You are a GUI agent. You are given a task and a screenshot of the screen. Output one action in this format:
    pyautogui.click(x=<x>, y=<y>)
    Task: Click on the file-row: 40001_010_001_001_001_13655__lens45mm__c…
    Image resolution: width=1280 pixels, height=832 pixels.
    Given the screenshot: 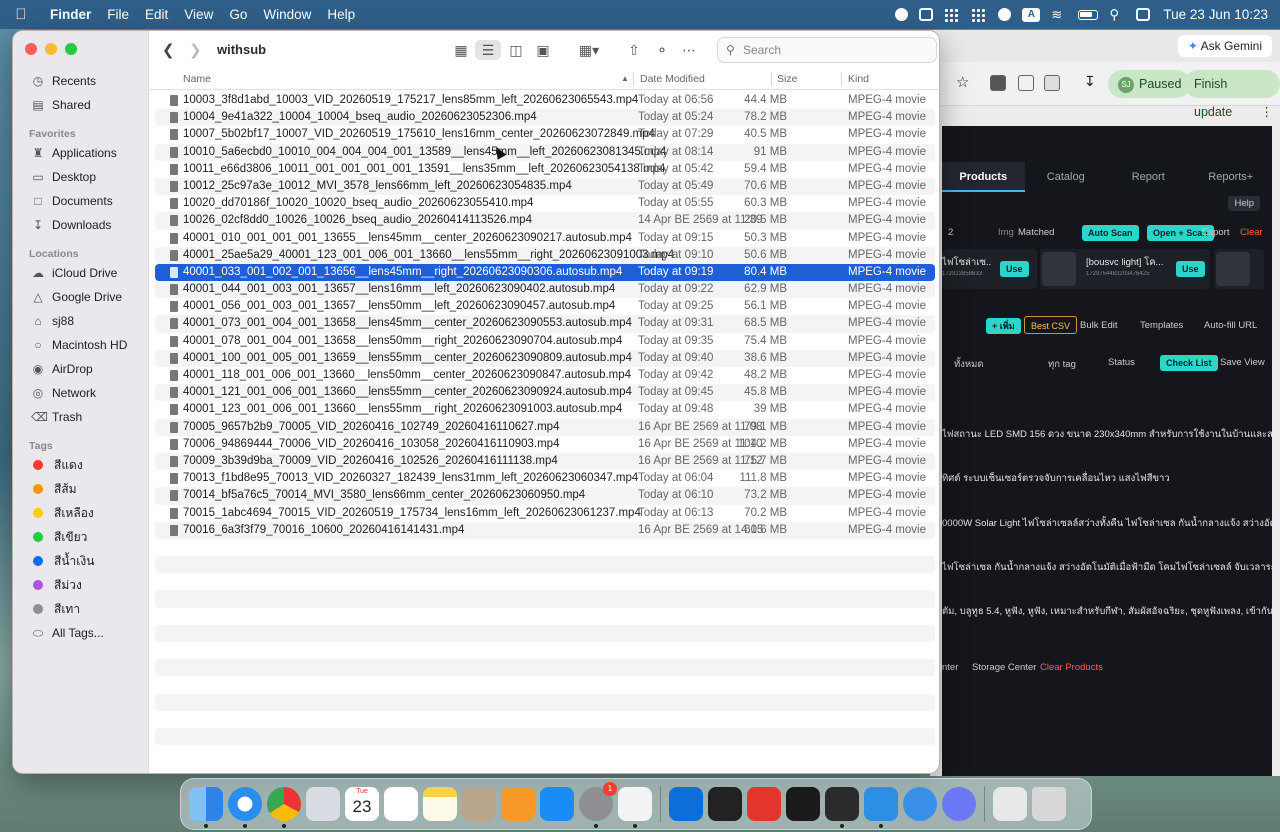 What is the action you would take?
    pyautogui.click(x=545, y=238)
    